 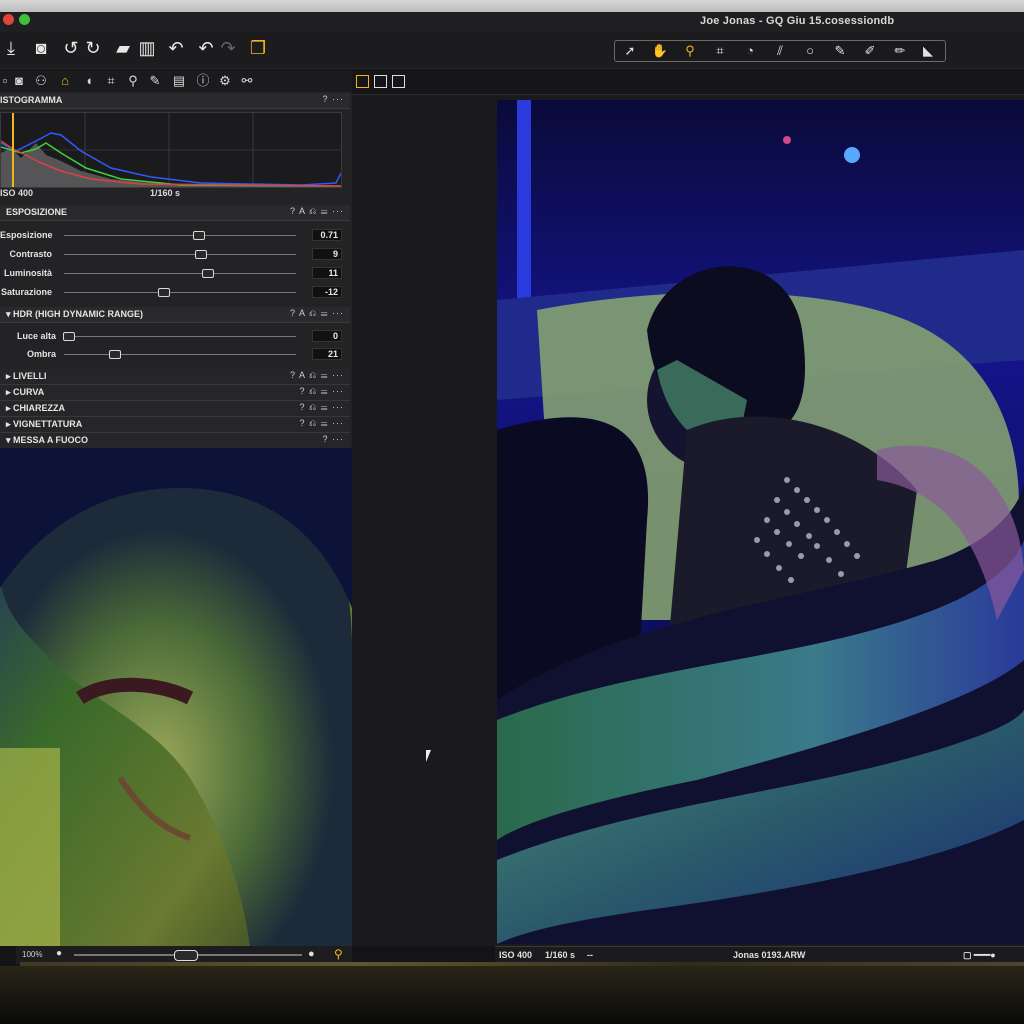 What do you see at coordinates (334, 439) in the screenshot?
I see `section-messa-a-fuoco-tools: ? ···` at bounding box center [334, 439].